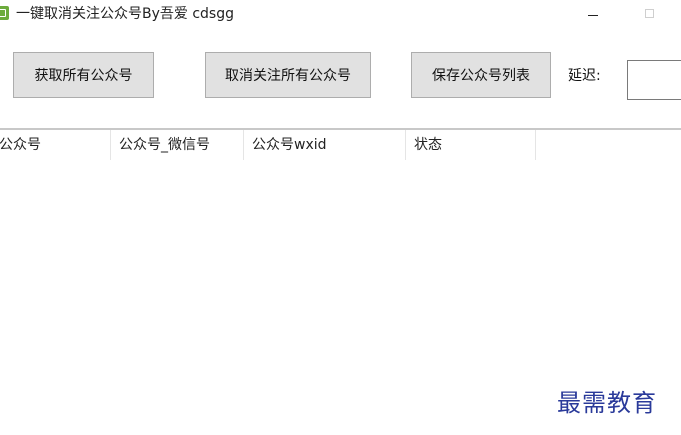 This screenshot has height=435, width=681. Describe the element at coordinates (607, 403) in the screenshot. I see `watermark: 最需教育` at that location.